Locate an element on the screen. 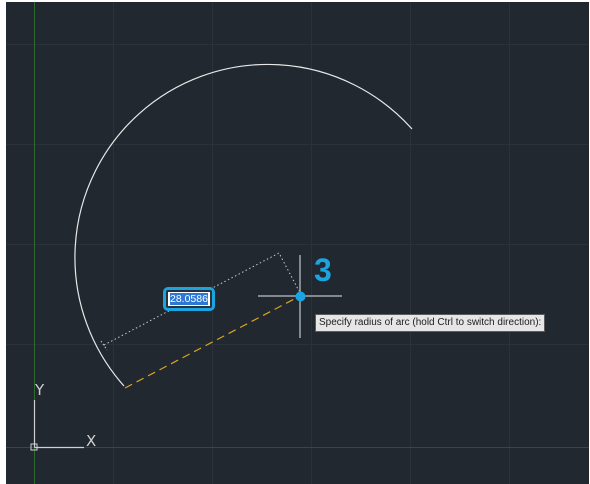 This screenshot has width=590, height=484. dynamic-radius-input: 28.0586 is located at coordinates (189, 299).